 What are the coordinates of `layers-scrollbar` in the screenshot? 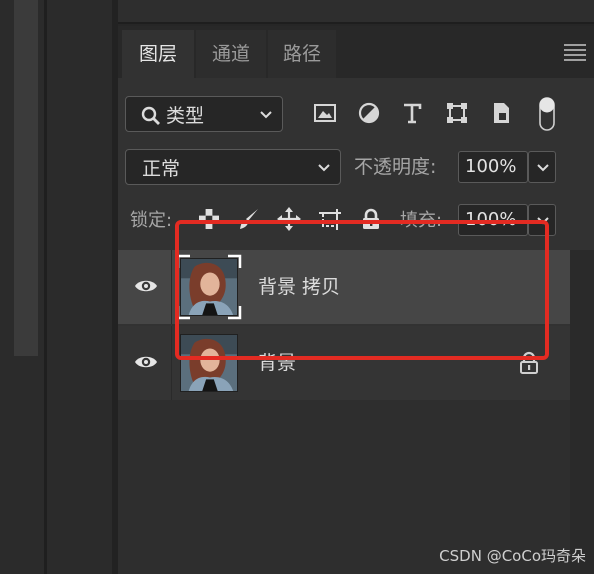 It's located at (582, 412).